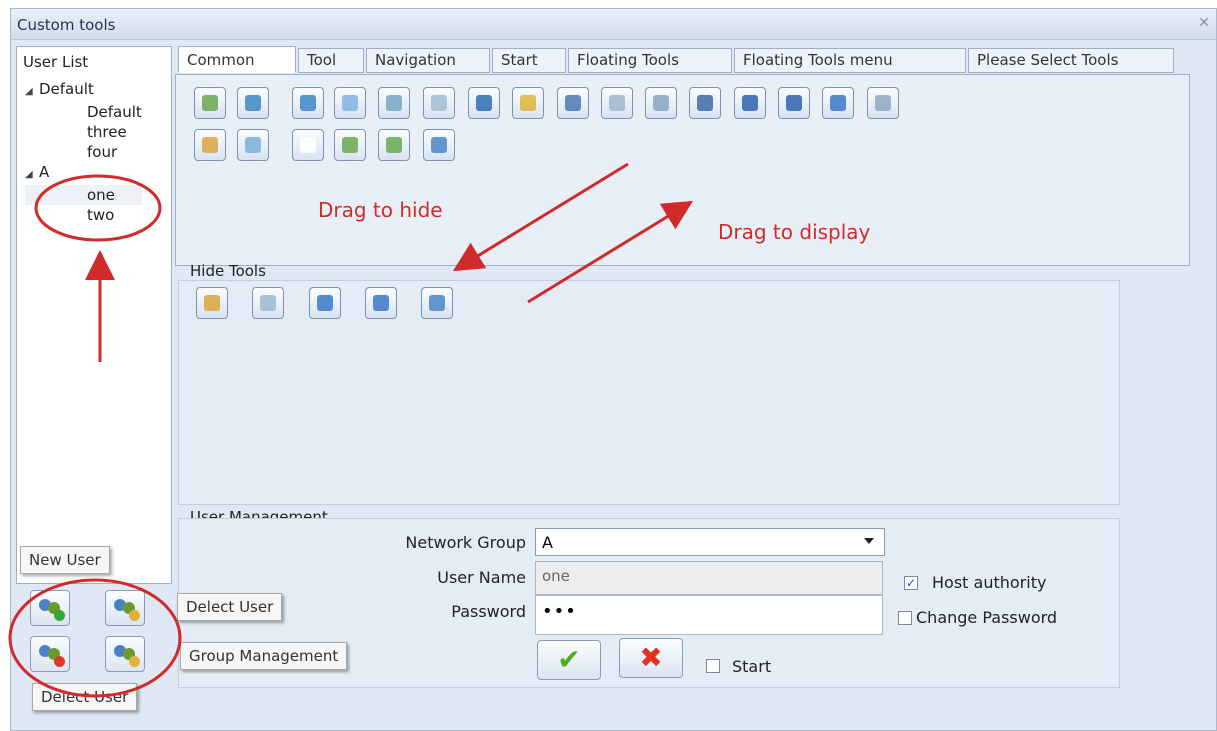 Image resolution: width=1217 pixels, height=731 pixels. What do you see at coordinates (465, 542) in the screenshot?
I see `network-group-label: Network Group` at bounding box center [465, 542].